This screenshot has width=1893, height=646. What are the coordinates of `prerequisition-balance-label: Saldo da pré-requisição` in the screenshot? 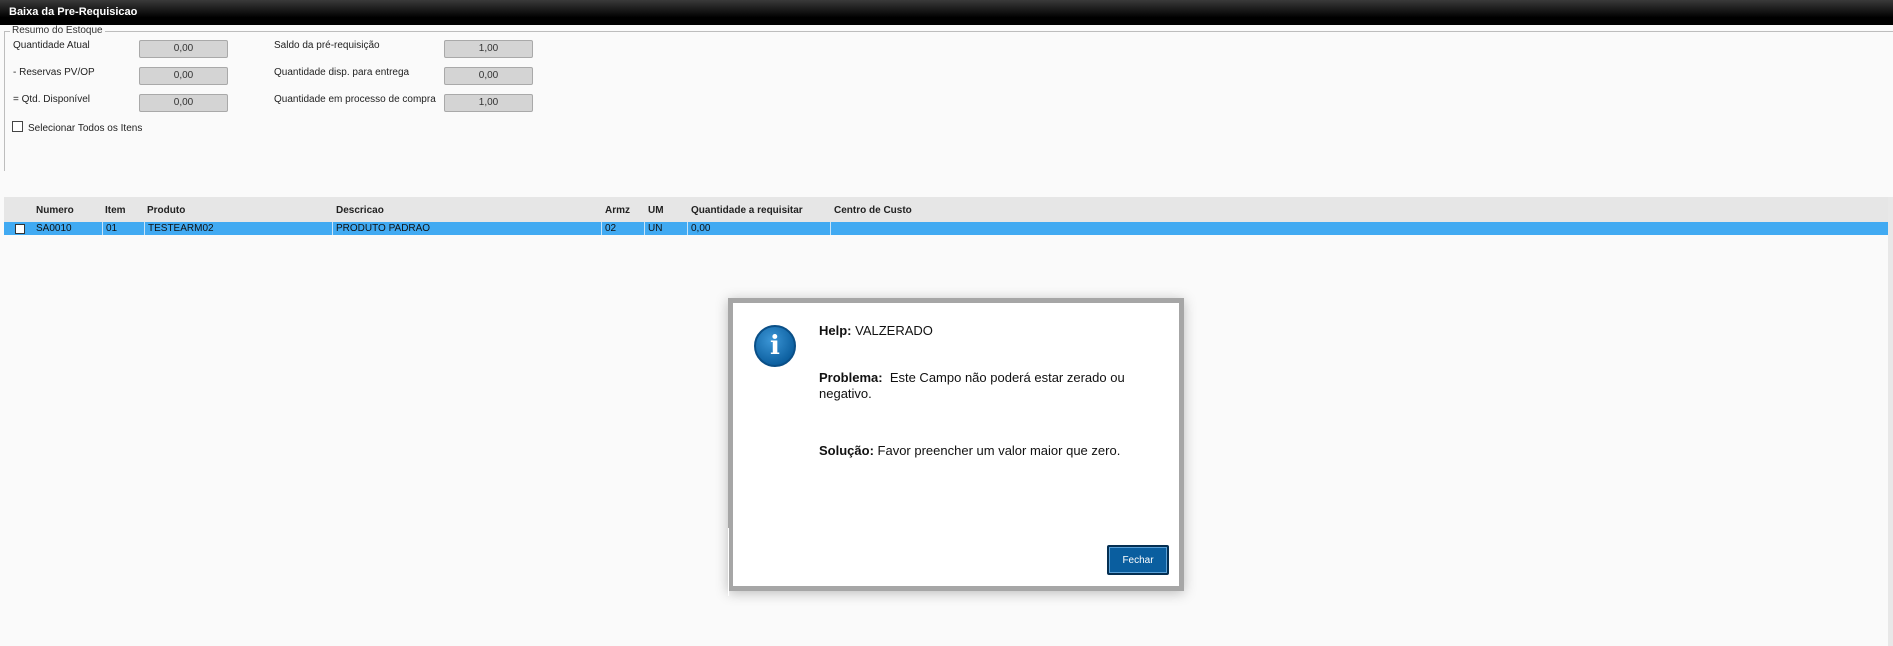 It's located at (327, 45).